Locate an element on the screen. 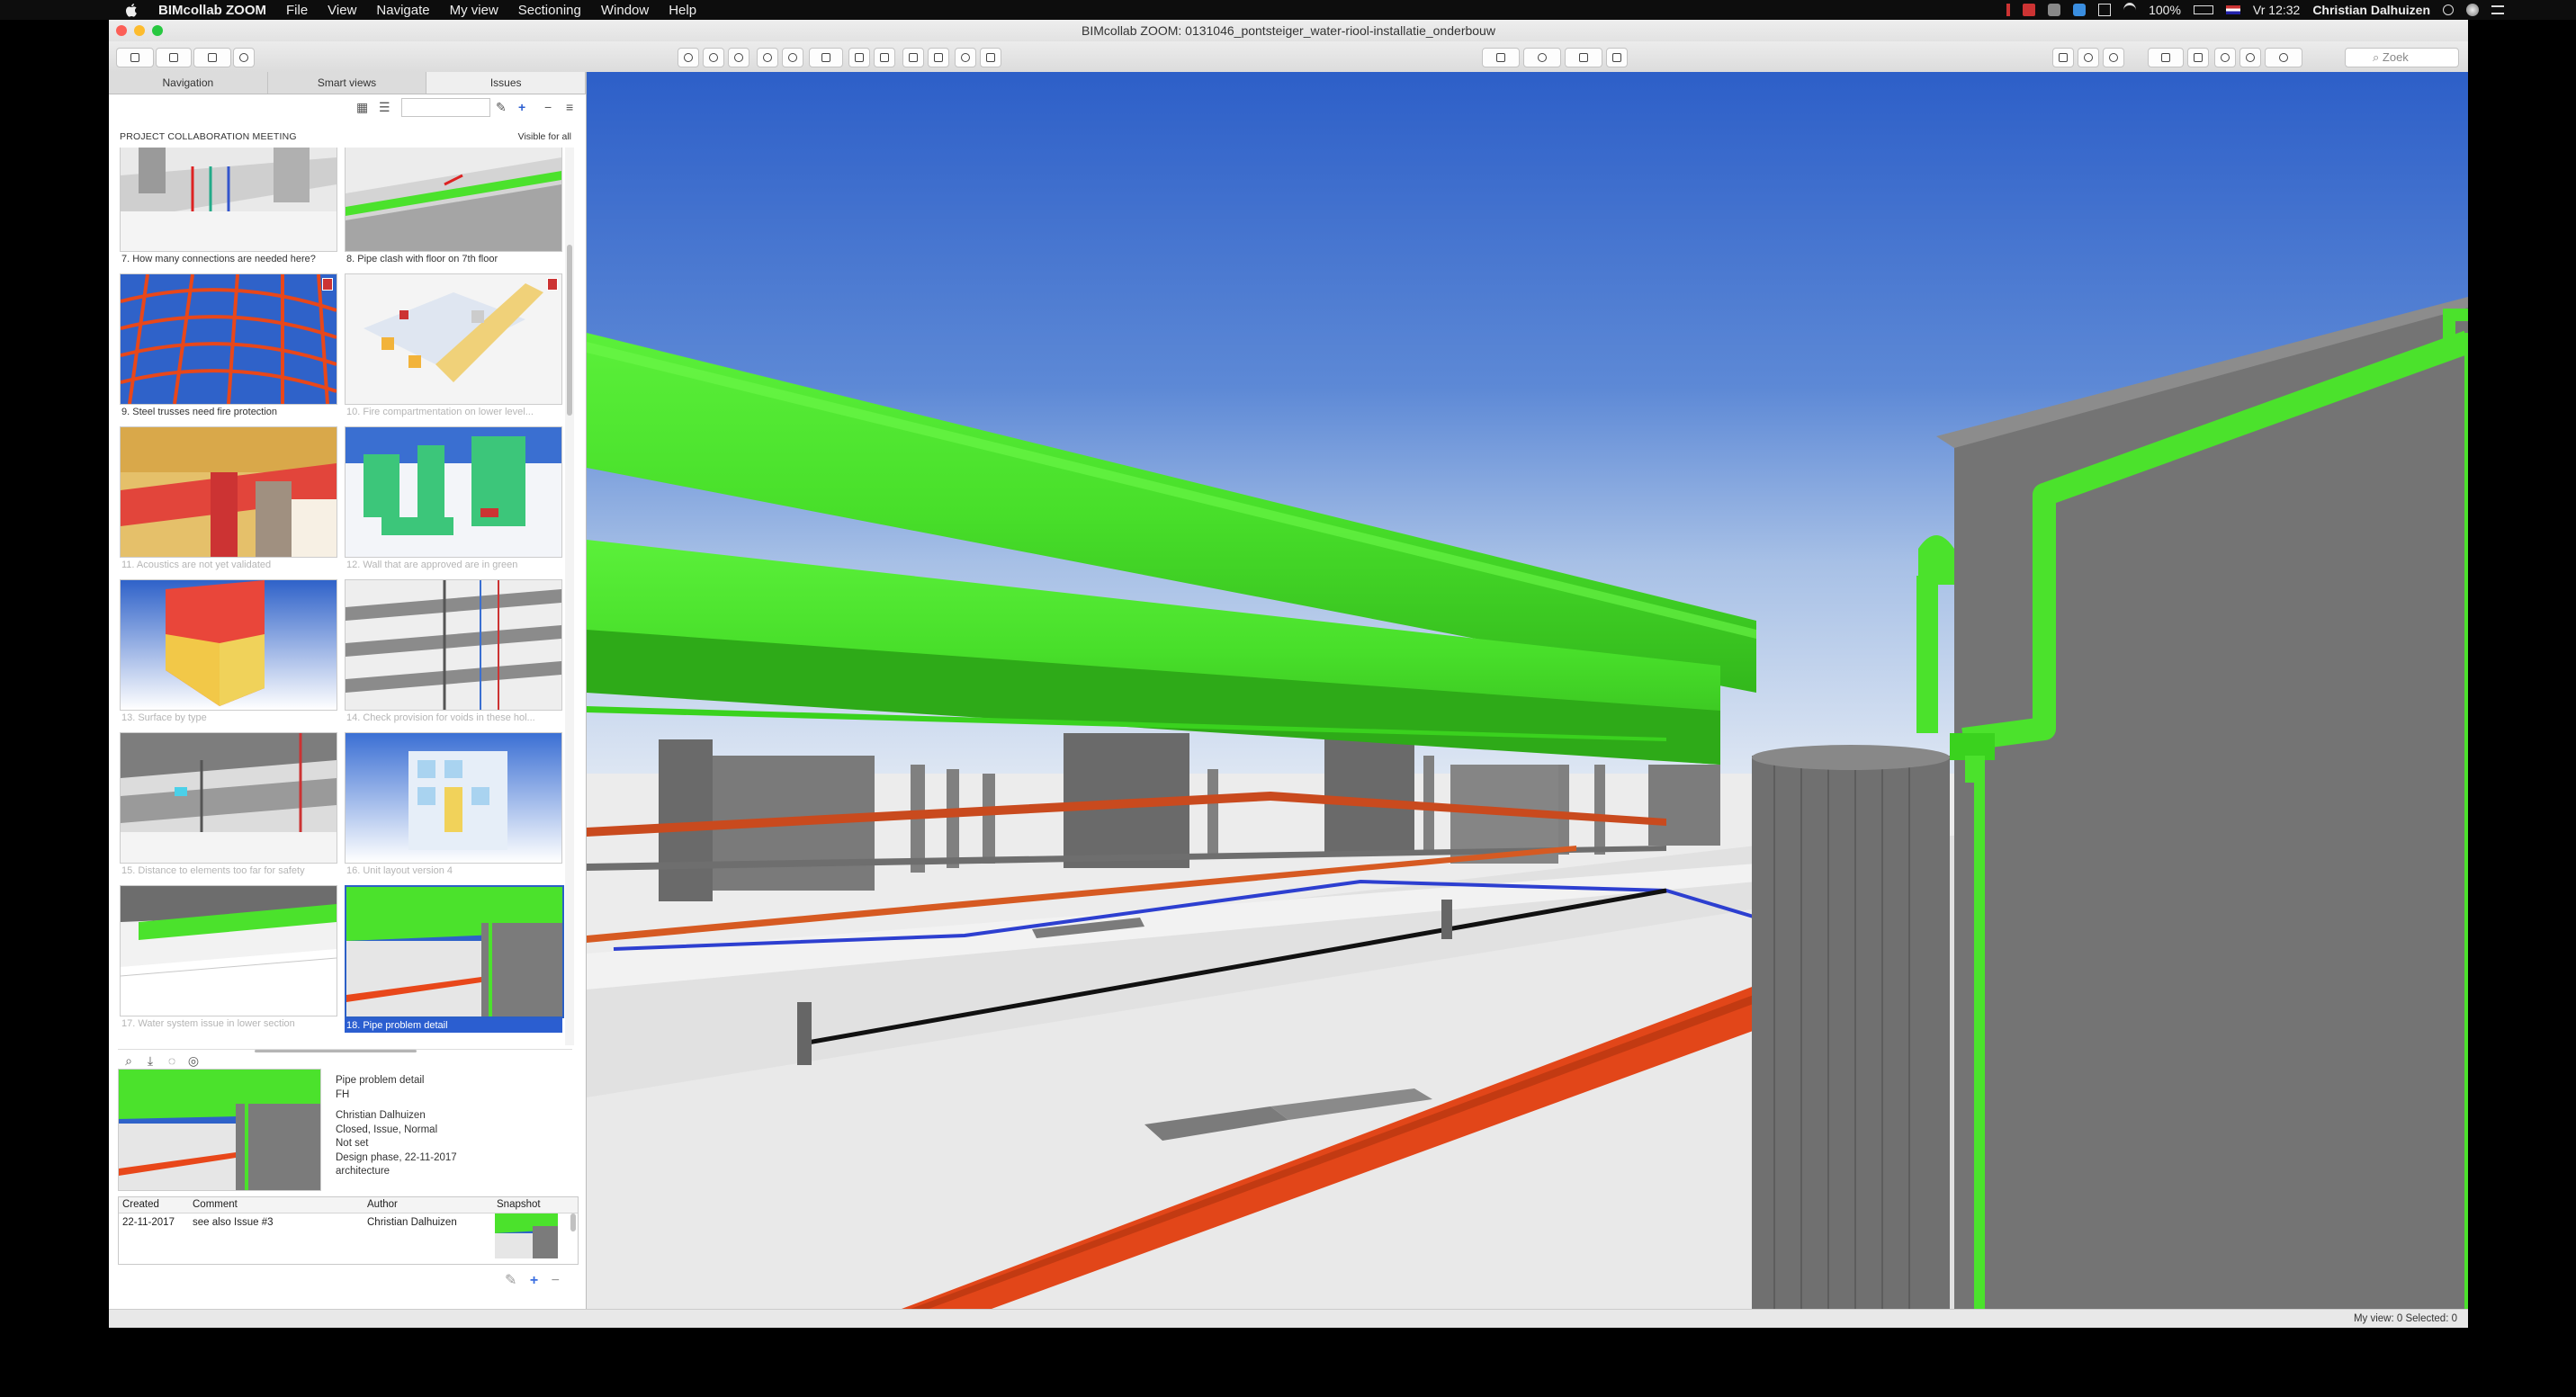  bookmark-button is located at coordinates (2198, 57).